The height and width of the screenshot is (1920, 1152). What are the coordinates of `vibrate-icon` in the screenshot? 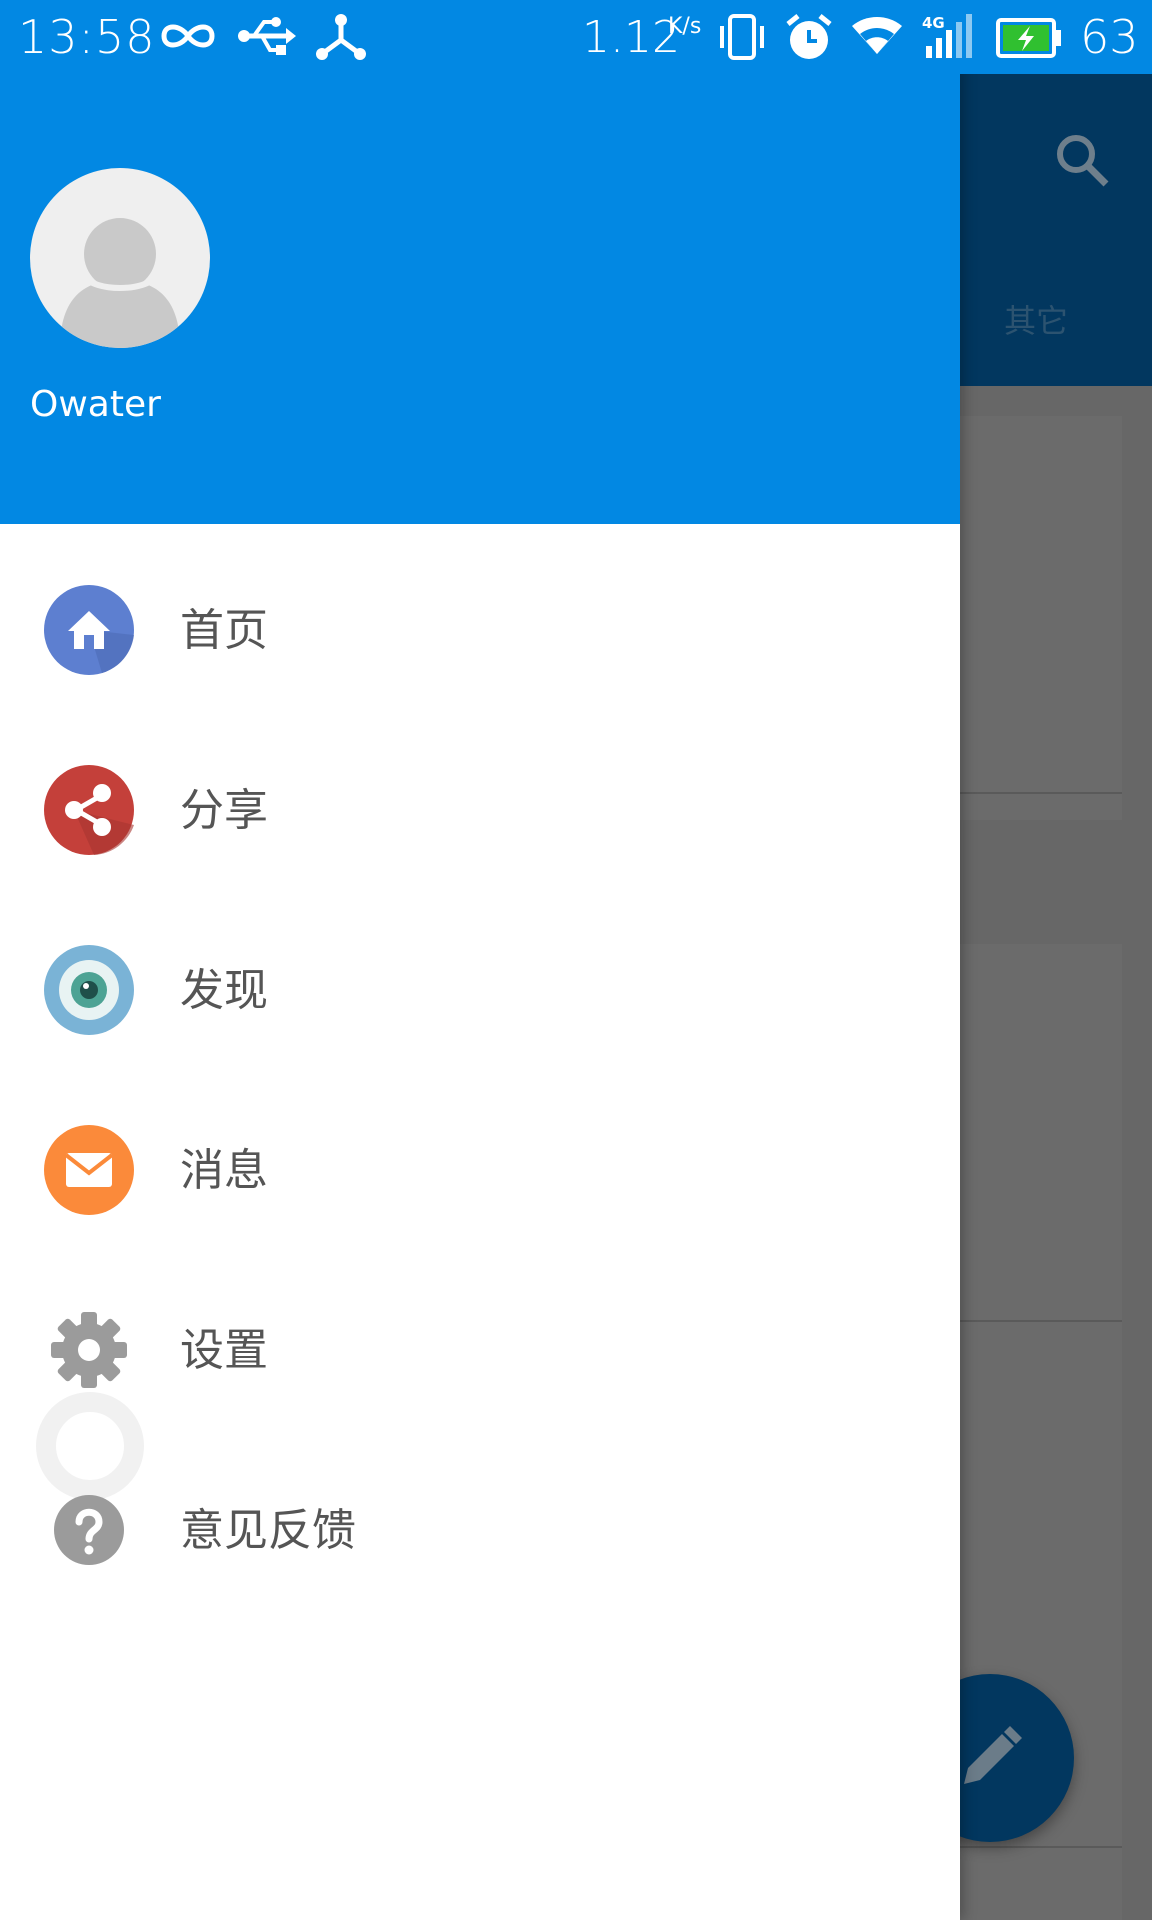 It's located at (742, 39).